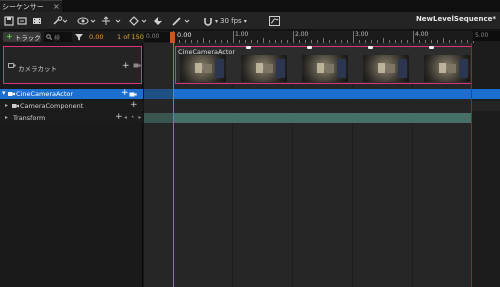  What do you see at coordinates (71, 117) in the screenshot?
I see `transform-track: ▸ Transform + ◂ • ▸` at bounding box center [71, 117].